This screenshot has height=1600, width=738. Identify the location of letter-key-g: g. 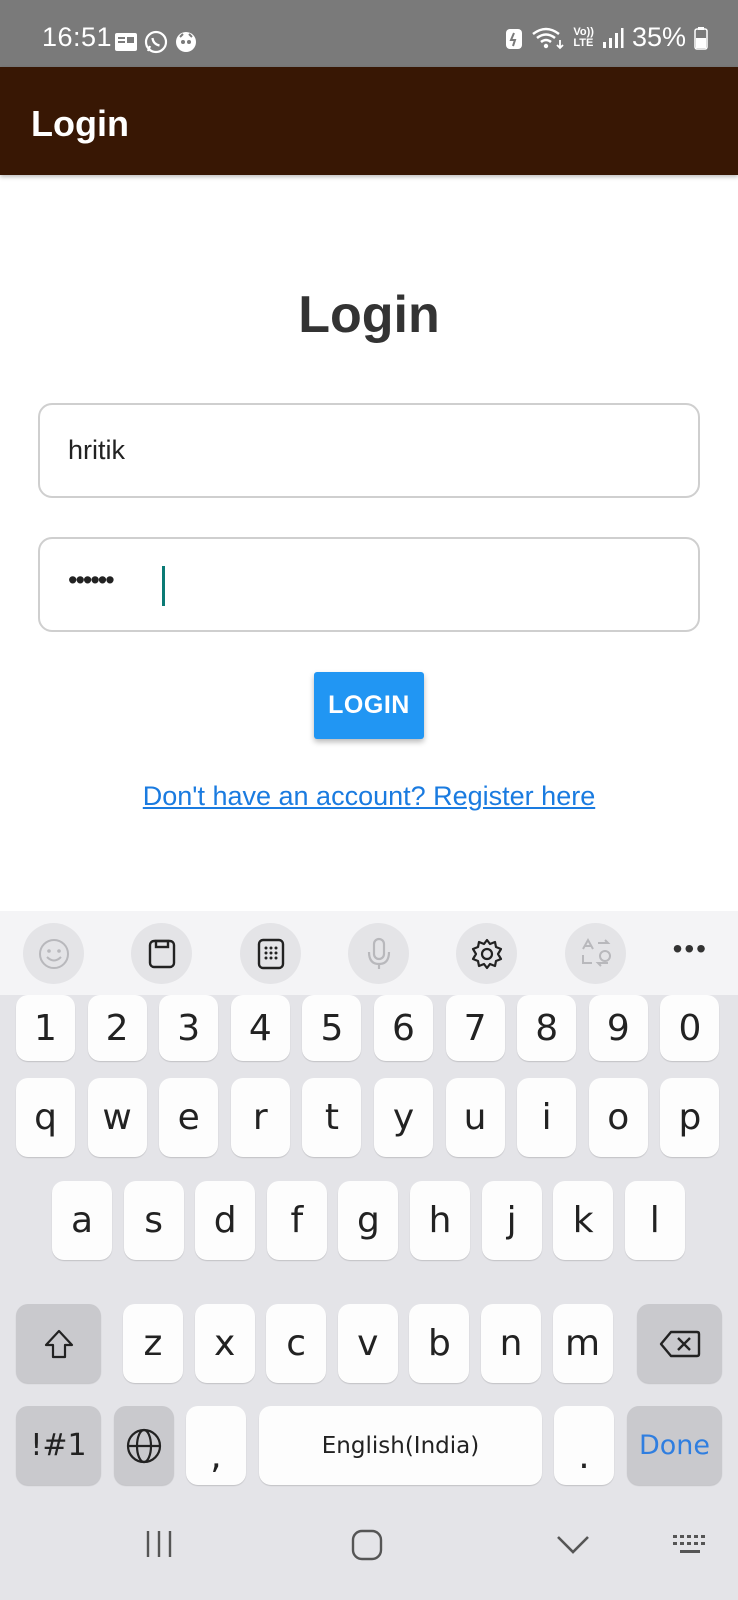
(368, 1220).